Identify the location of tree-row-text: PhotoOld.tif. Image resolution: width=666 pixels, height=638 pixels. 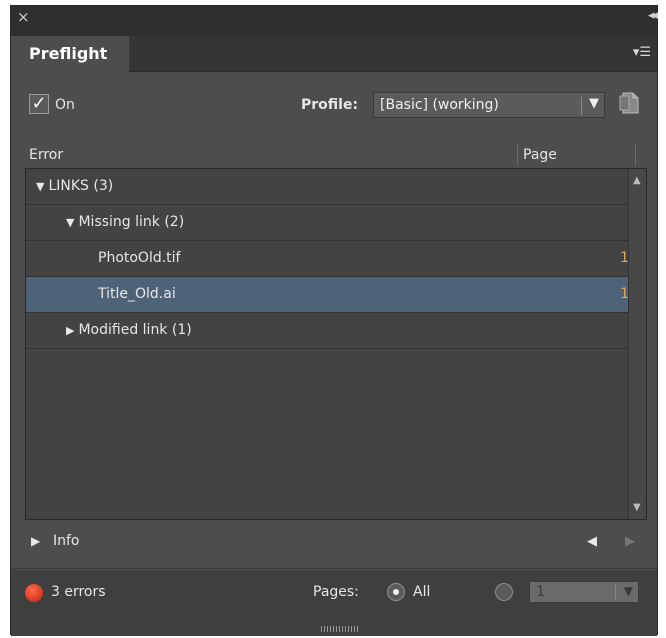
(139, 258).